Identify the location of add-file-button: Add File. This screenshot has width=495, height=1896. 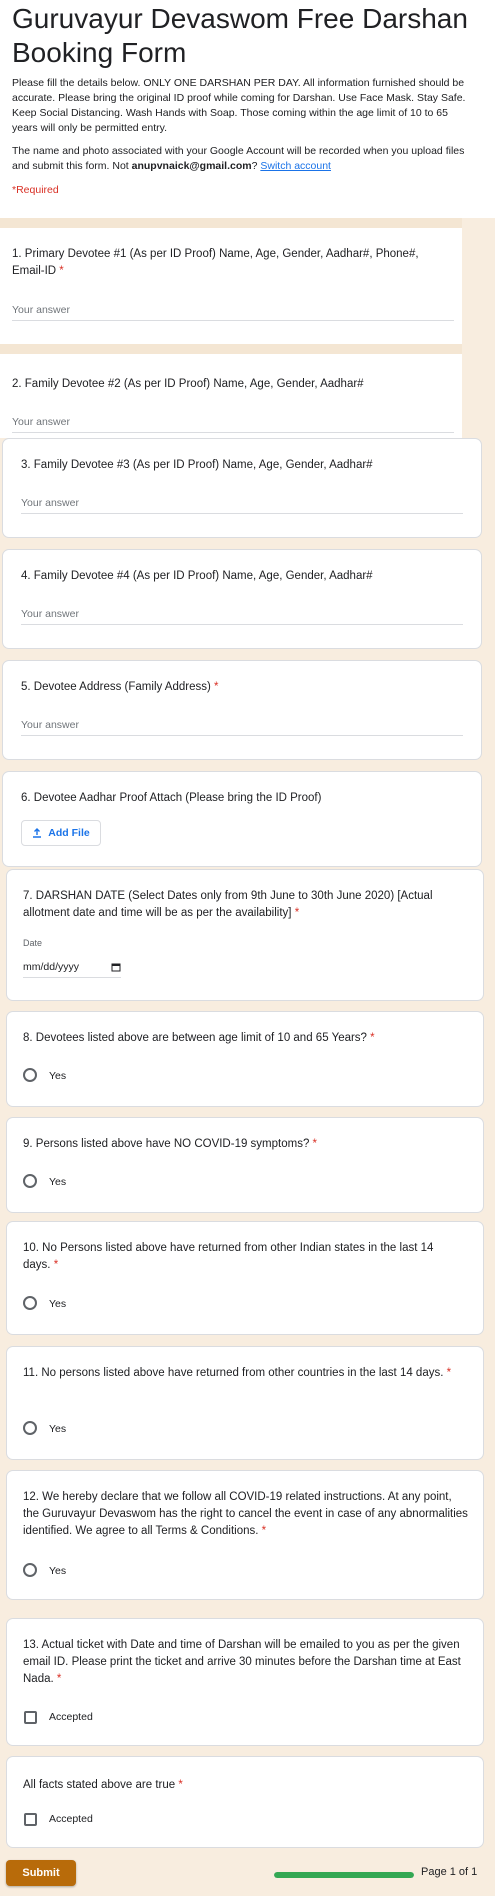
(61, 833).